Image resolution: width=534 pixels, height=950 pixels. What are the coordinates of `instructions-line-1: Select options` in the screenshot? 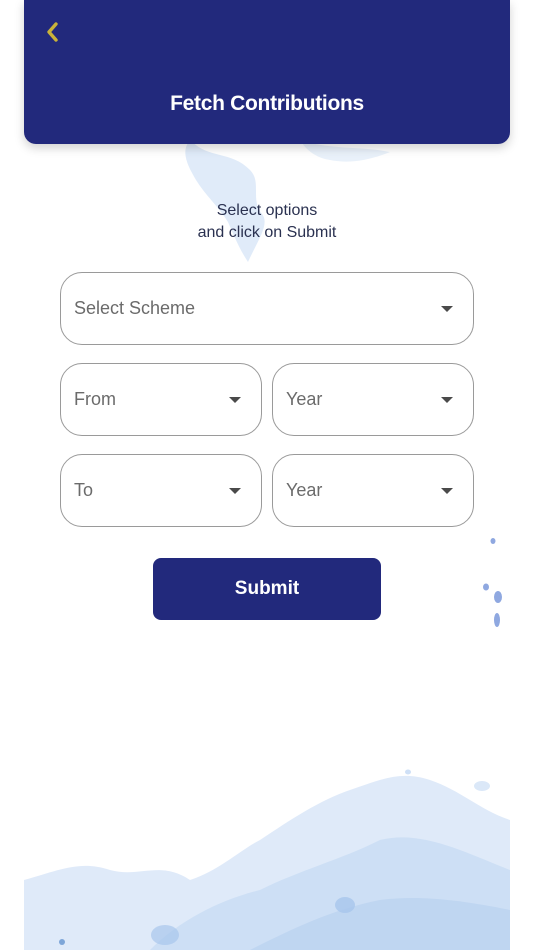 It's located at (267, 210).